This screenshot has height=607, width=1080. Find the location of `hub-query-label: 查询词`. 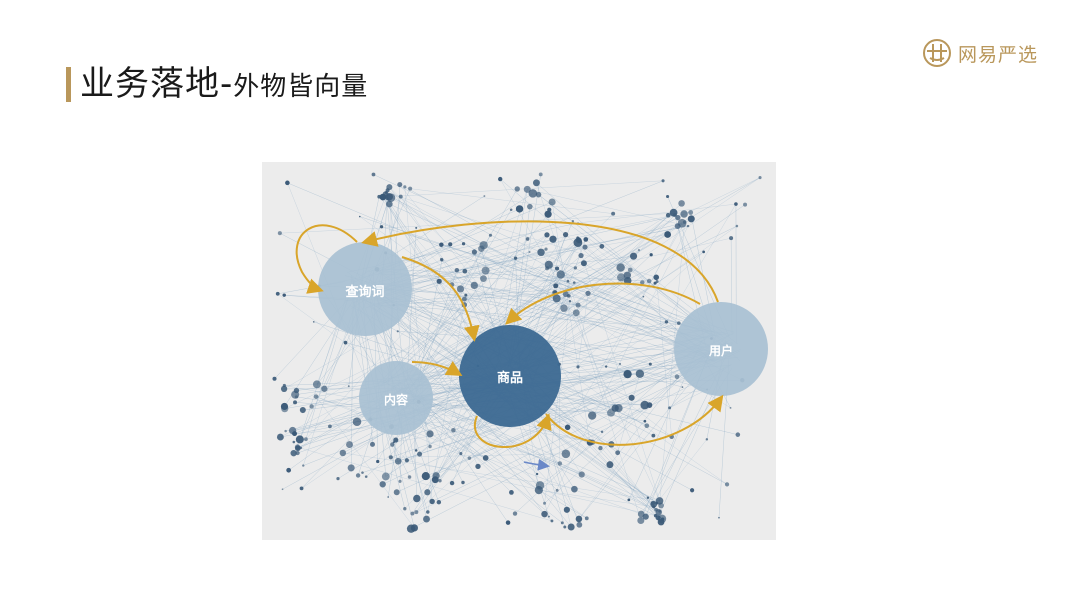

hub-query-label: 查询词 is located at coordinates (364, 292).